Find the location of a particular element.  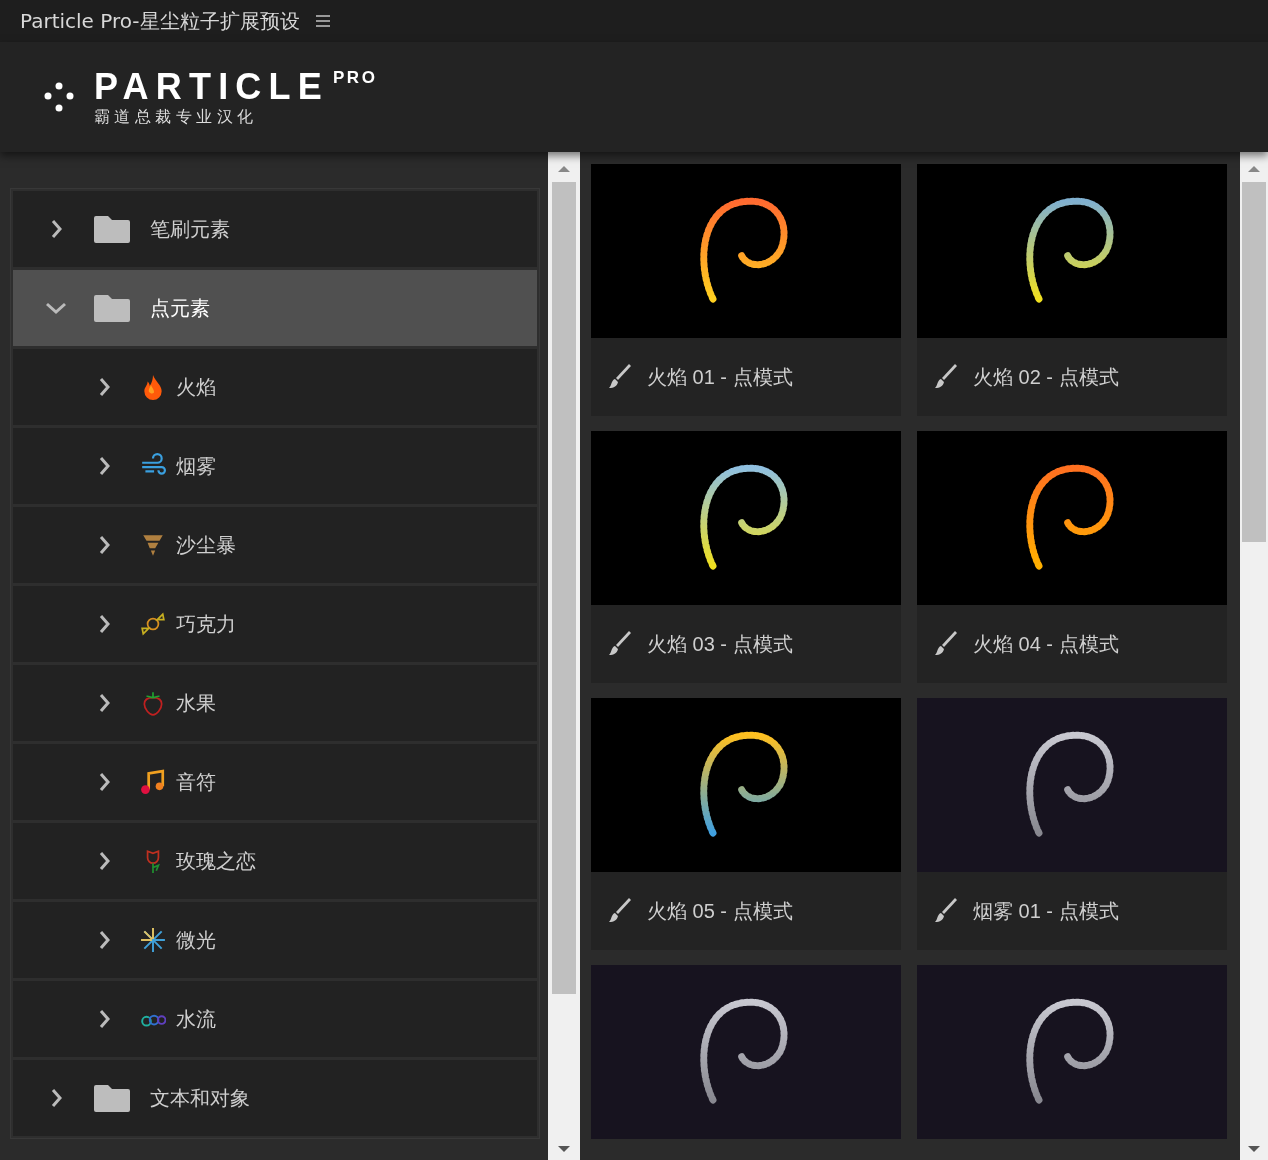

logo-superscript-text: PRO is located at coordinates (355, 77).